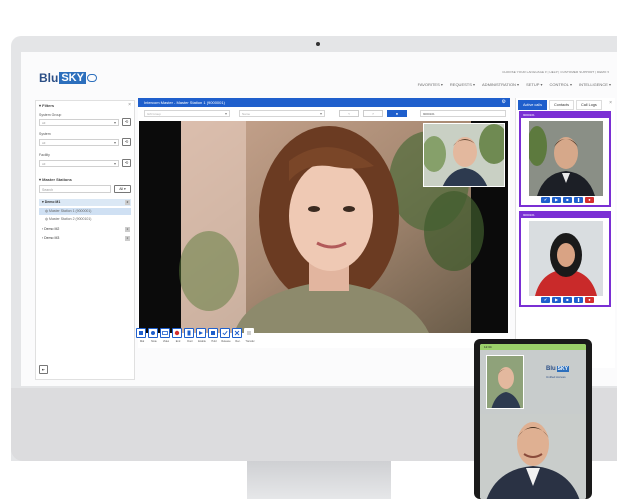 Image resolution: width=617 pixels, height=499 pixels. I want to click on phone-self-view, so click(505, 382).